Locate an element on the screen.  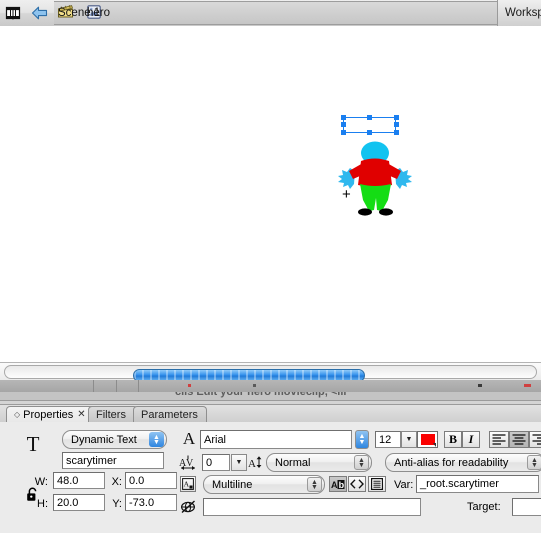
var-value: _root.scarytimer is located at coordinates (459, 484).